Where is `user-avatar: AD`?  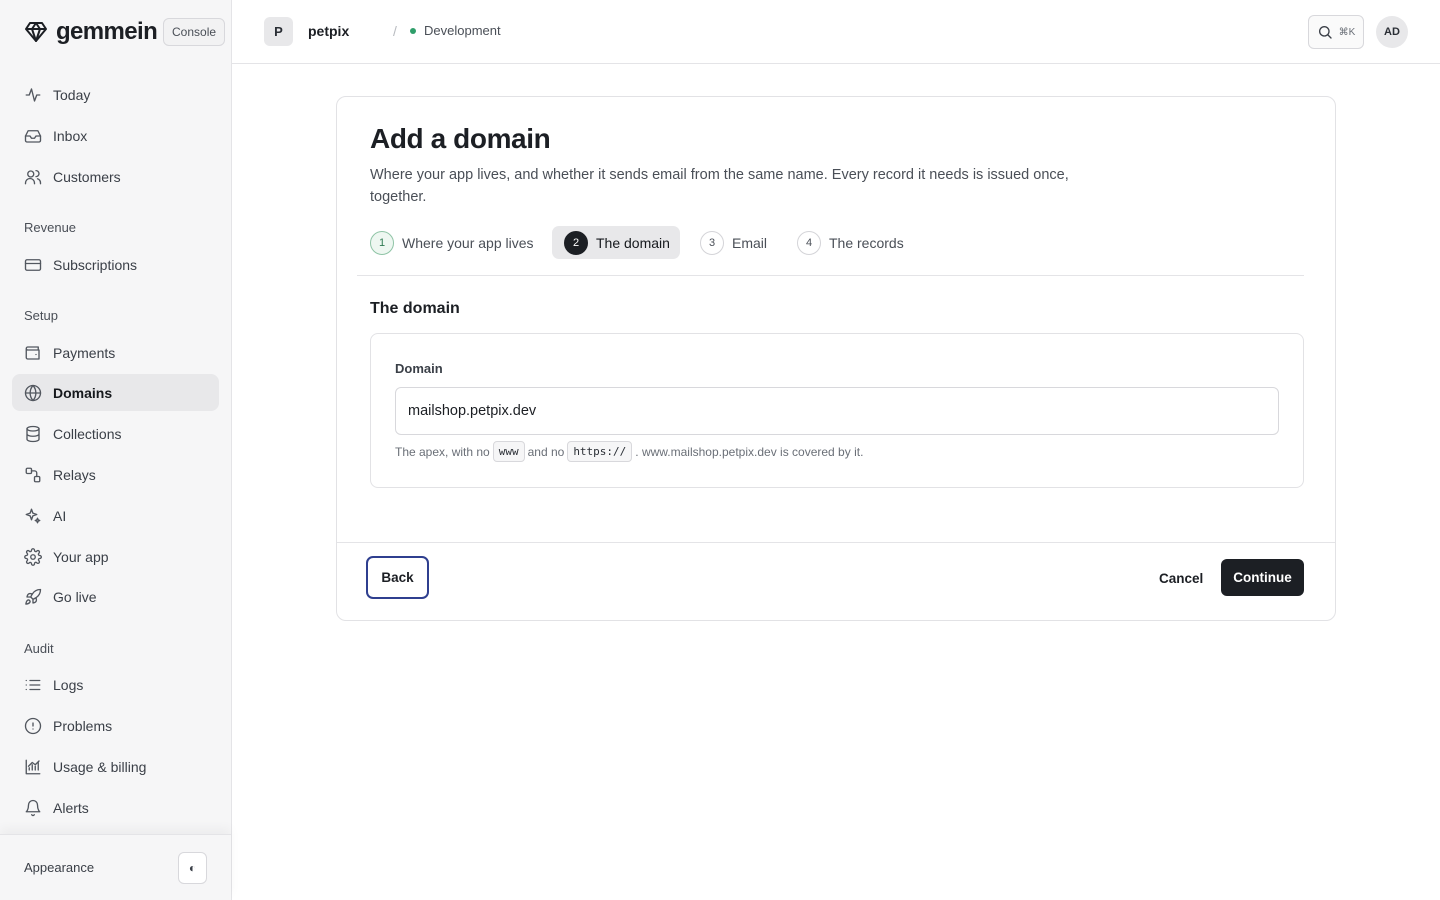 user-avatar: AD is located at coordinates (1392, 32).